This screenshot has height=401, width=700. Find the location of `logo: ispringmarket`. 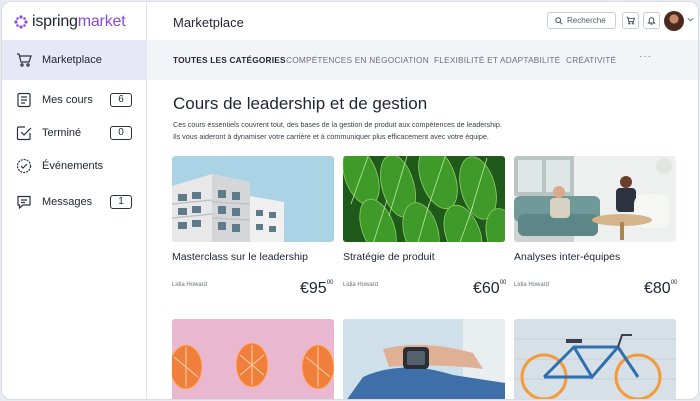

logo: ispringmarket is located at coordinates (70, 22).